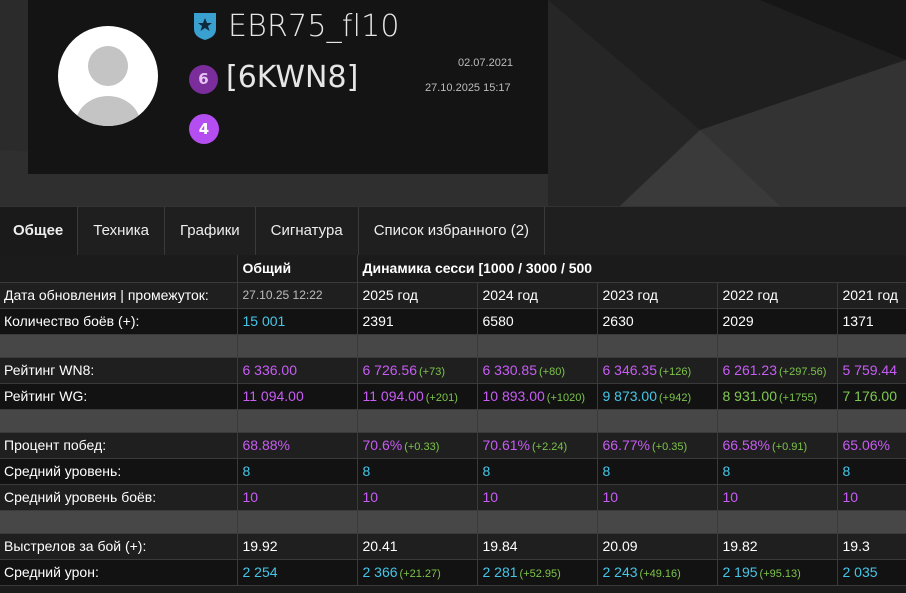  Describe the element at coordinates (422, 447) in the screenshot. I see `winrate-delta: (+0.33)` at that location.